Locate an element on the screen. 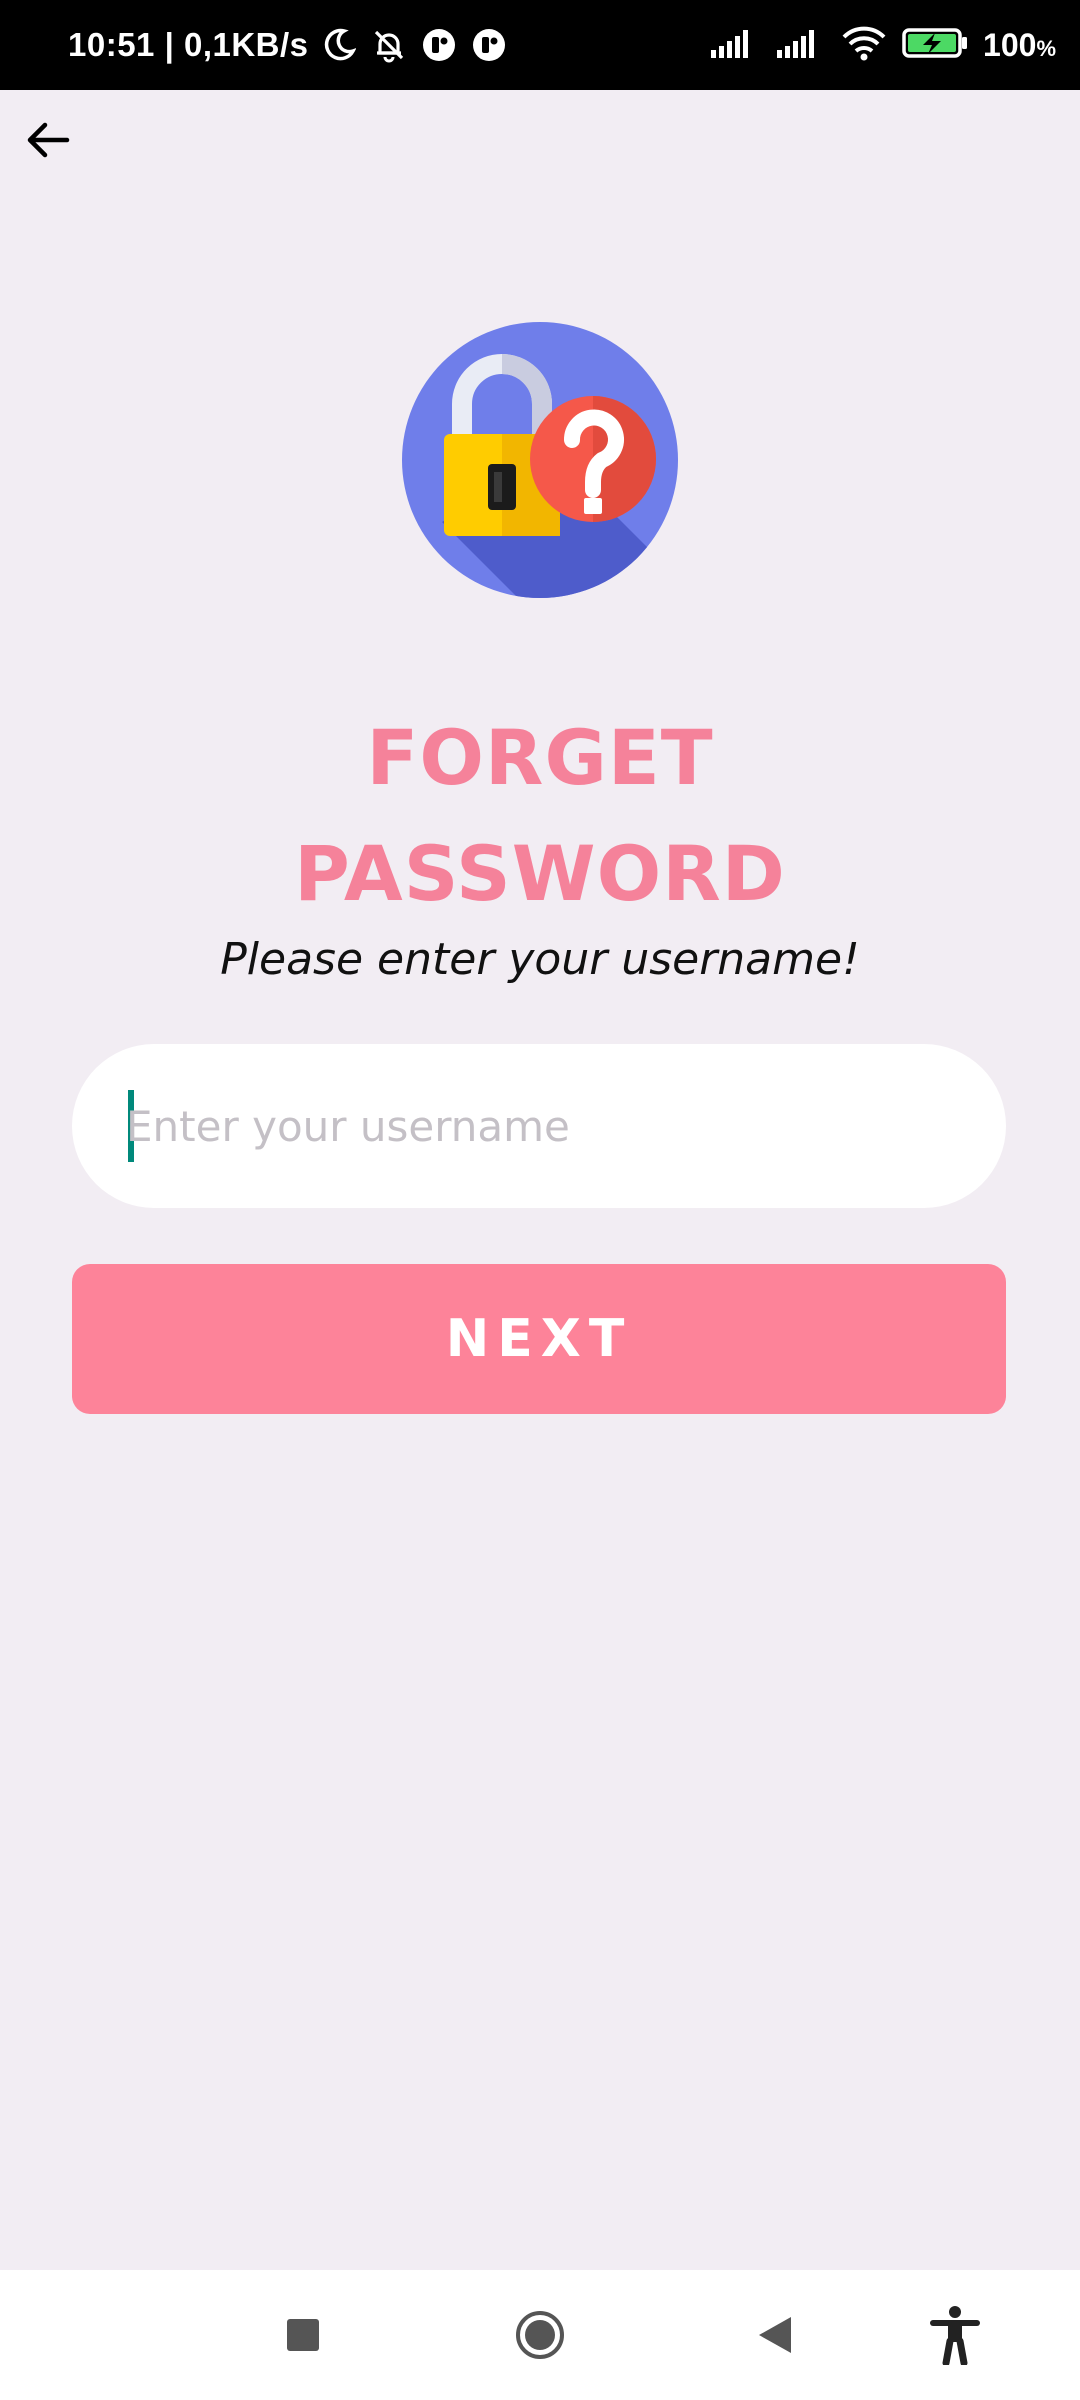 This screenshot has width=1080, height=2400. recents-square-icon is located at coordinates (303, 2335).